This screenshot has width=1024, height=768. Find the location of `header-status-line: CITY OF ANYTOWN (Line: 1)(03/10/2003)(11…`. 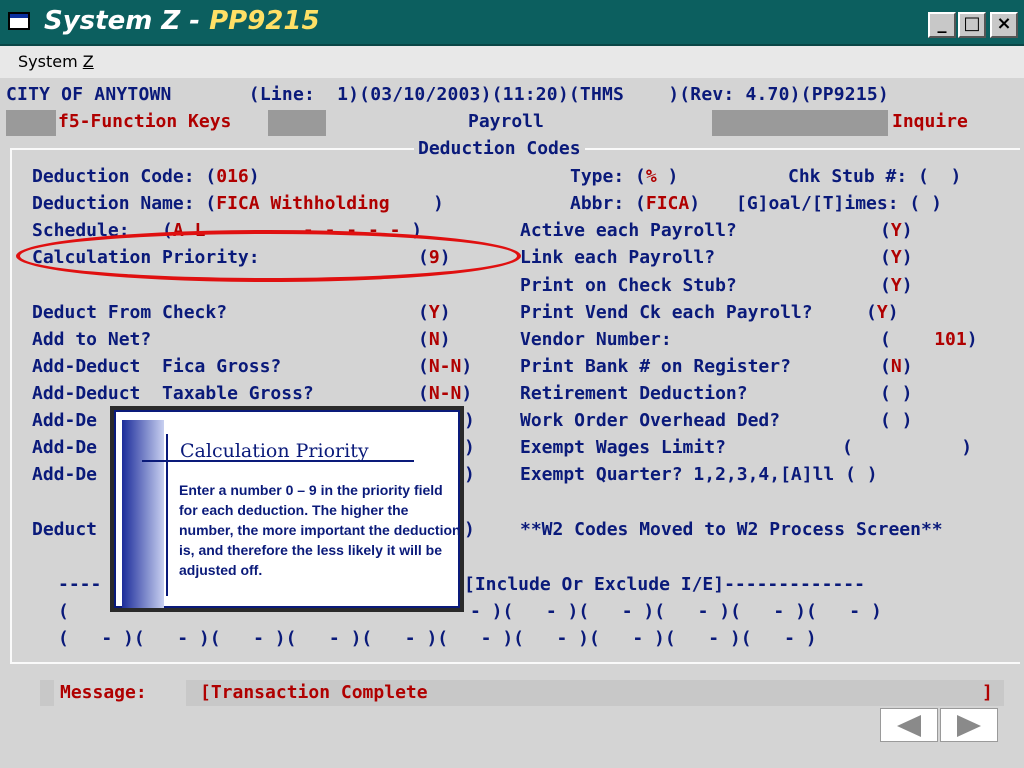

header-status-line: CITY OF ANYTOWN (Line: 1)(03/10/2003)(11… is located at coordinates (447, 94).